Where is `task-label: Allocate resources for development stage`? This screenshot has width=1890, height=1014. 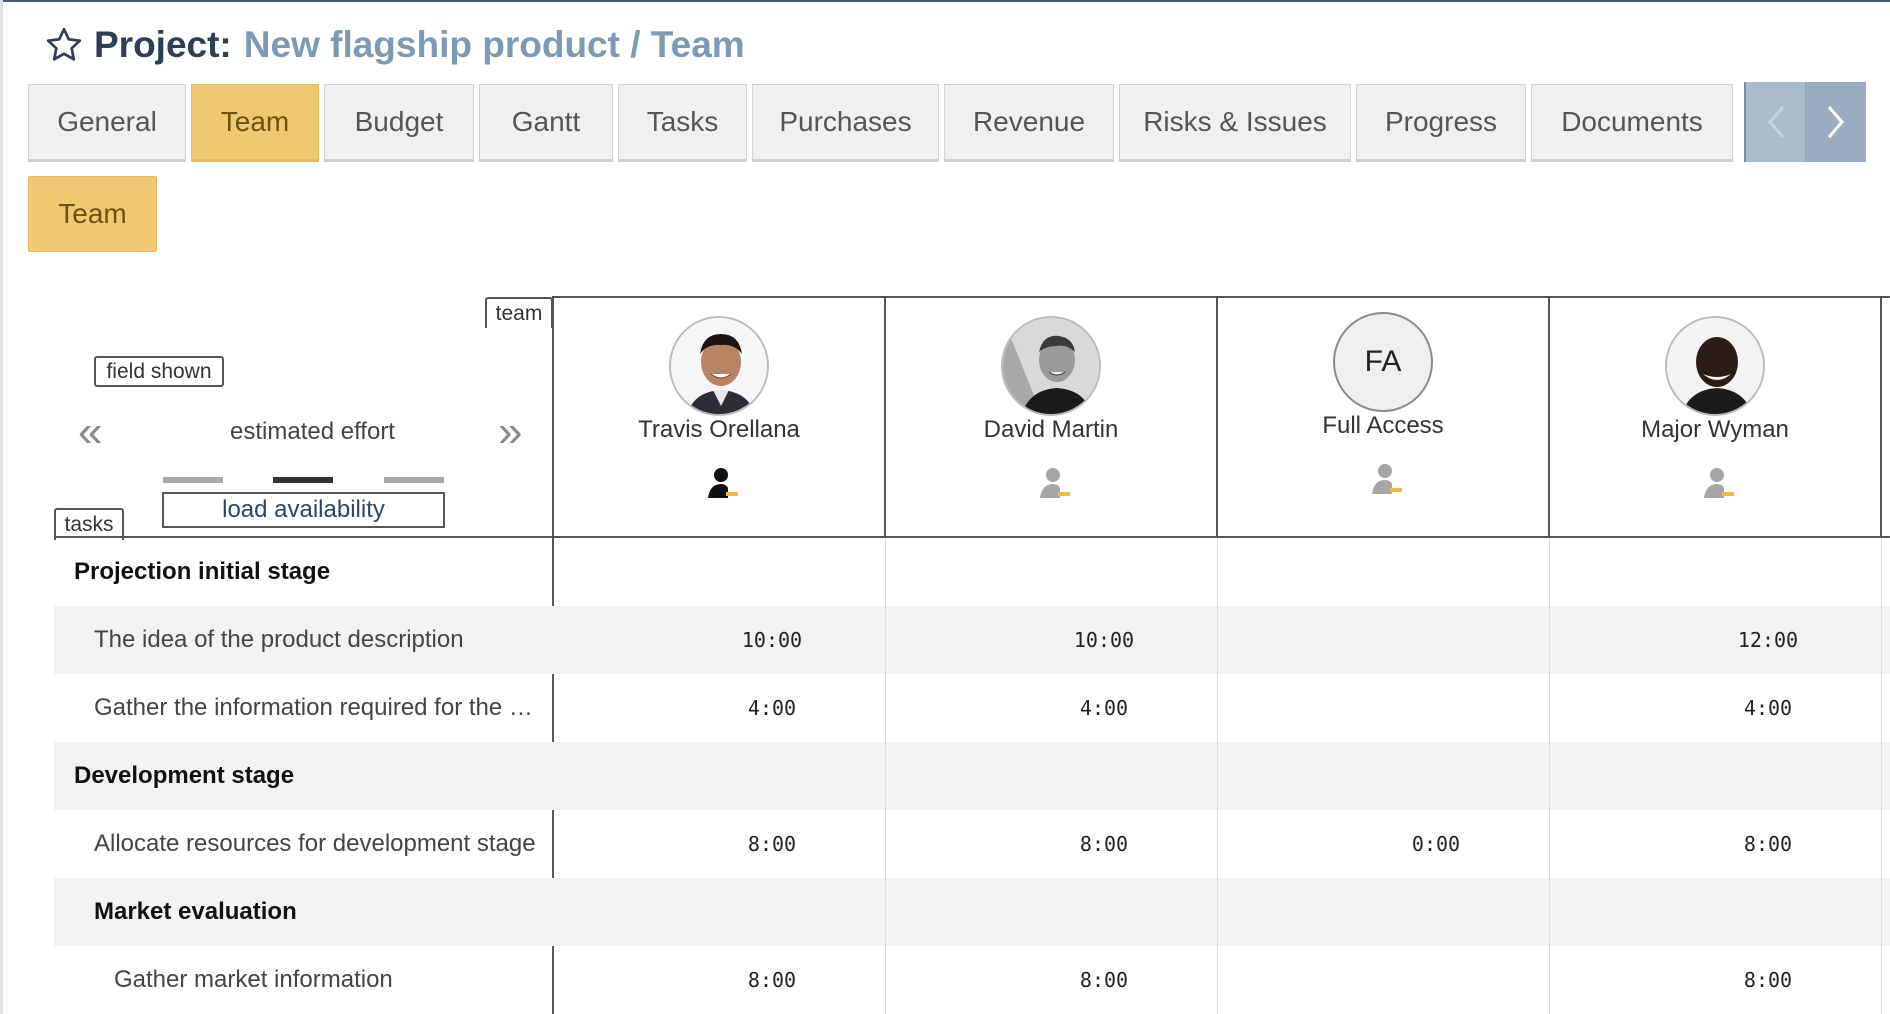 task-label: Allocate resources for development stage is located at coordinates (315, 843).